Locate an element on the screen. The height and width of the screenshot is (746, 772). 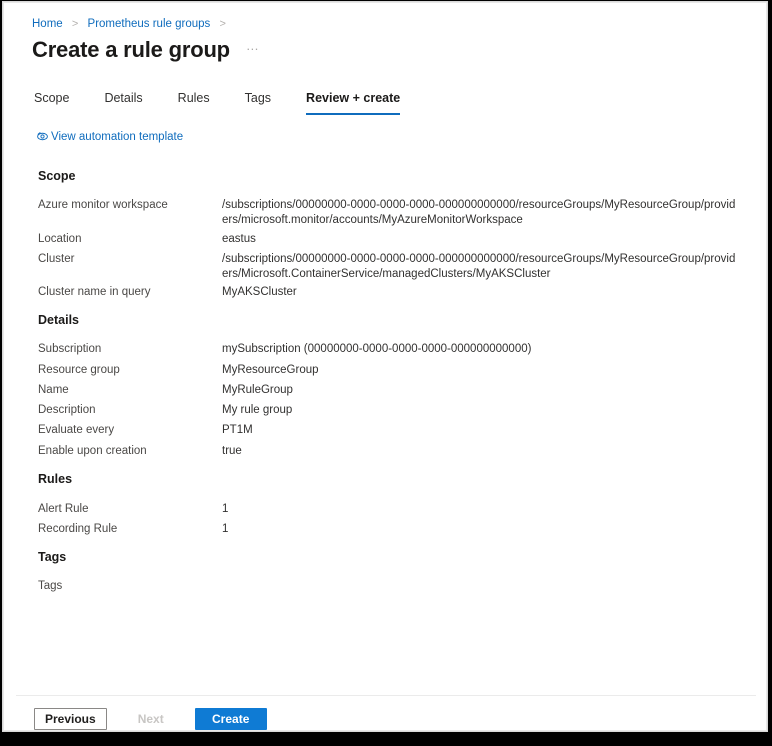
row-label-resource-group: Resource group is located at coordinates (79, 370).